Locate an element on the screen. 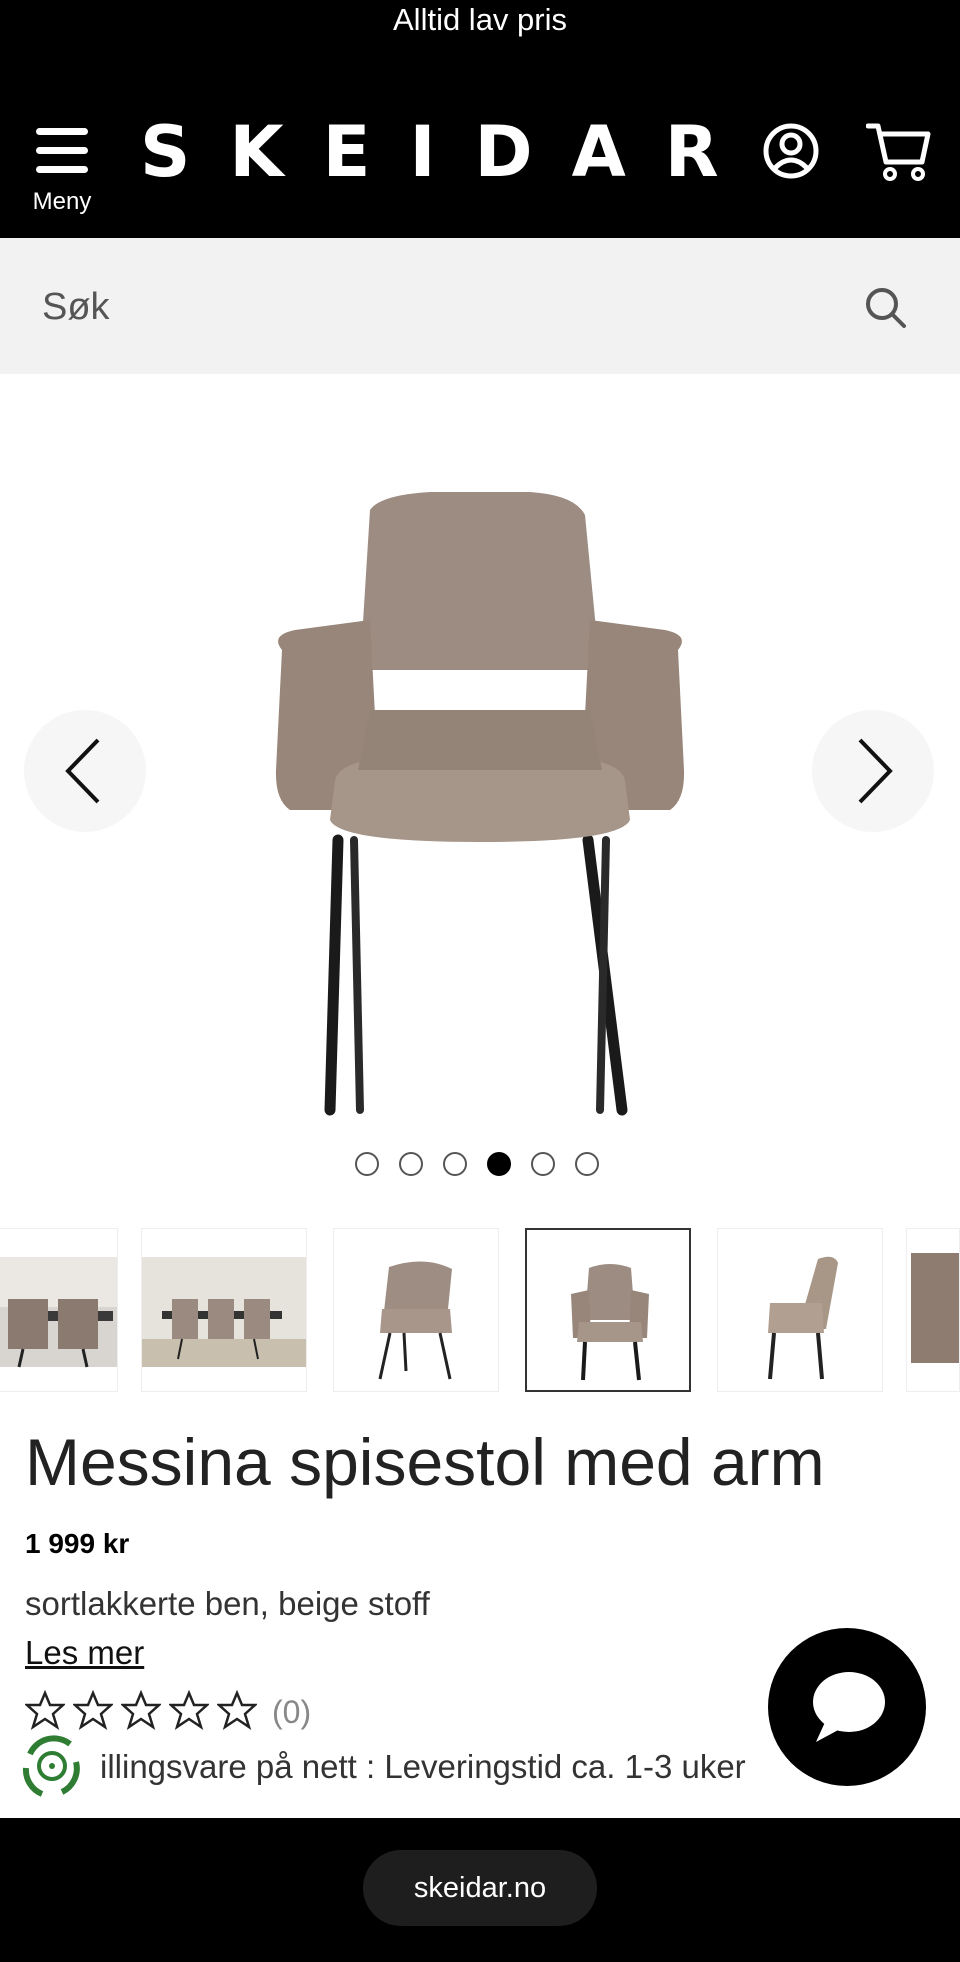  url-bar: skeidar.no is located at coordinates (480, 1888).